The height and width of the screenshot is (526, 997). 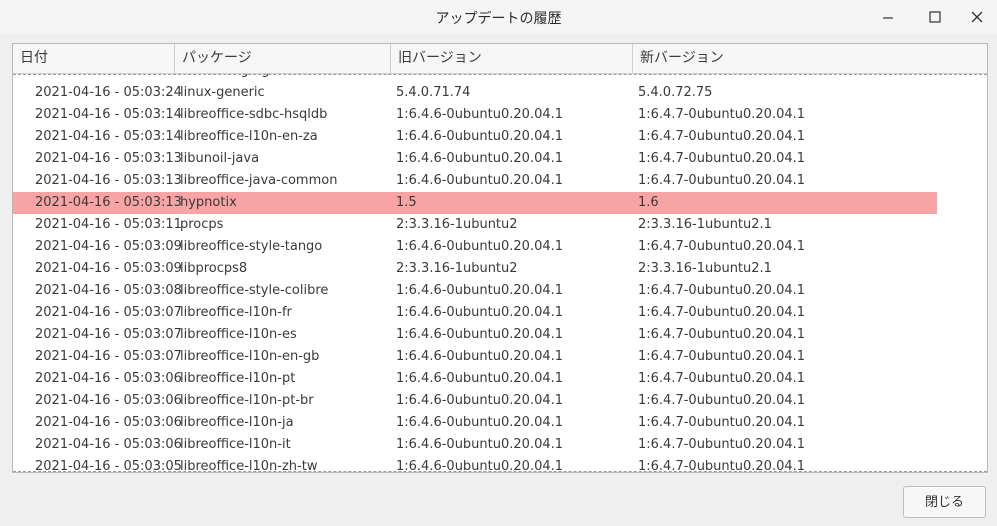 What do you see at coordinates (247, 400) in the screenshot?
I see `cell-package: libreoffice-l10n-pt-br` at bounding box center [247, 400].